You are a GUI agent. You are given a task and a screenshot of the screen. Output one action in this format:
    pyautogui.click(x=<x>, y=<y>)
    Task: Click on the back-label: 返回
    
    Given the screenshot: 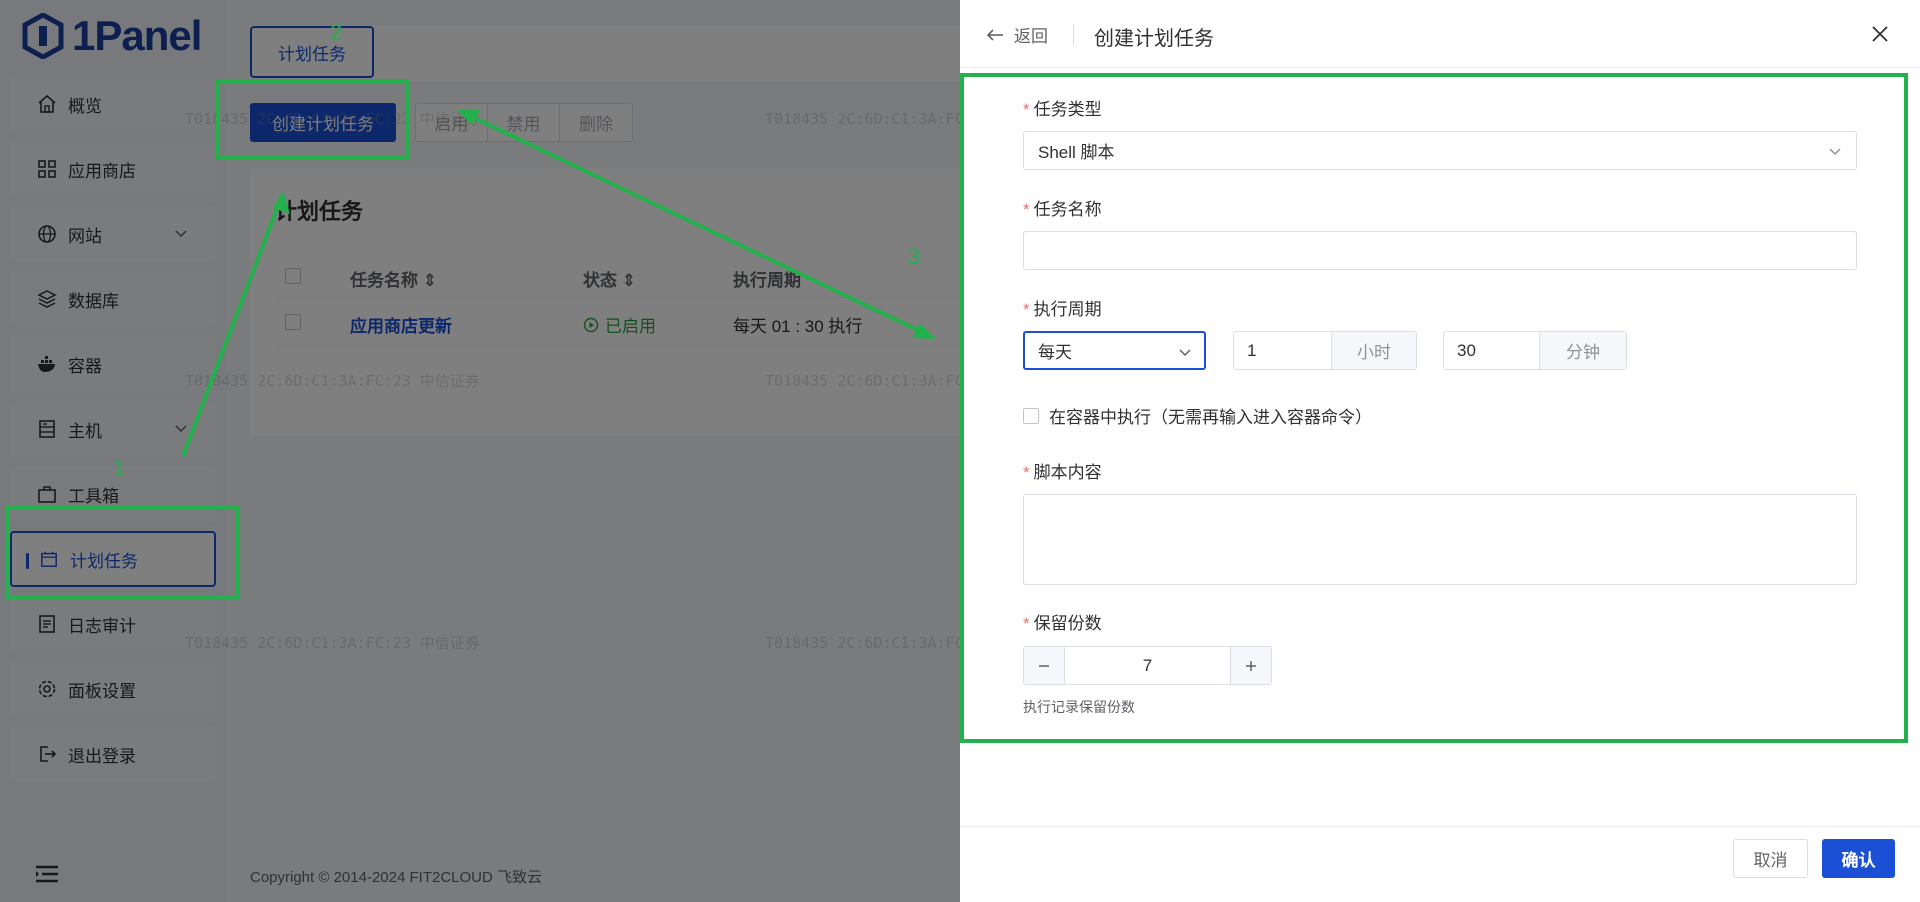 What is the action you would take?
    pyautogui.click(x=1031, y=36)
    